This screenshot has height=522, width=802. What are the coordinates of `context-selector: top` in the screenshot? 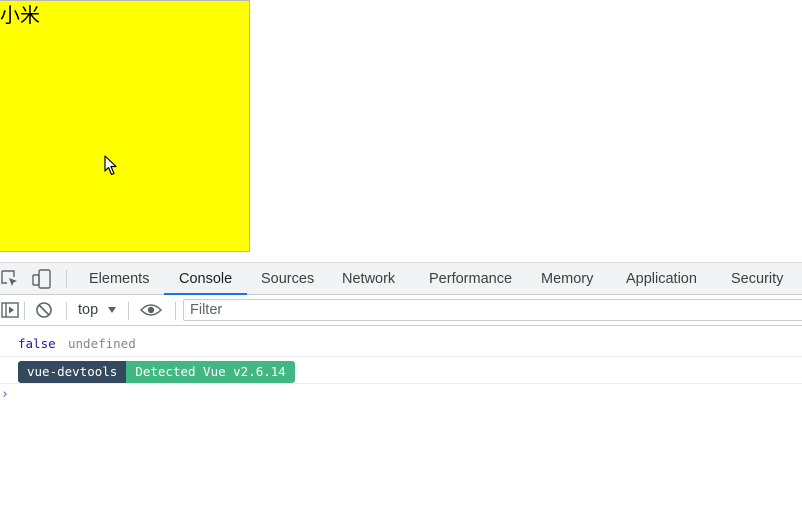 It's located at (88, 310).